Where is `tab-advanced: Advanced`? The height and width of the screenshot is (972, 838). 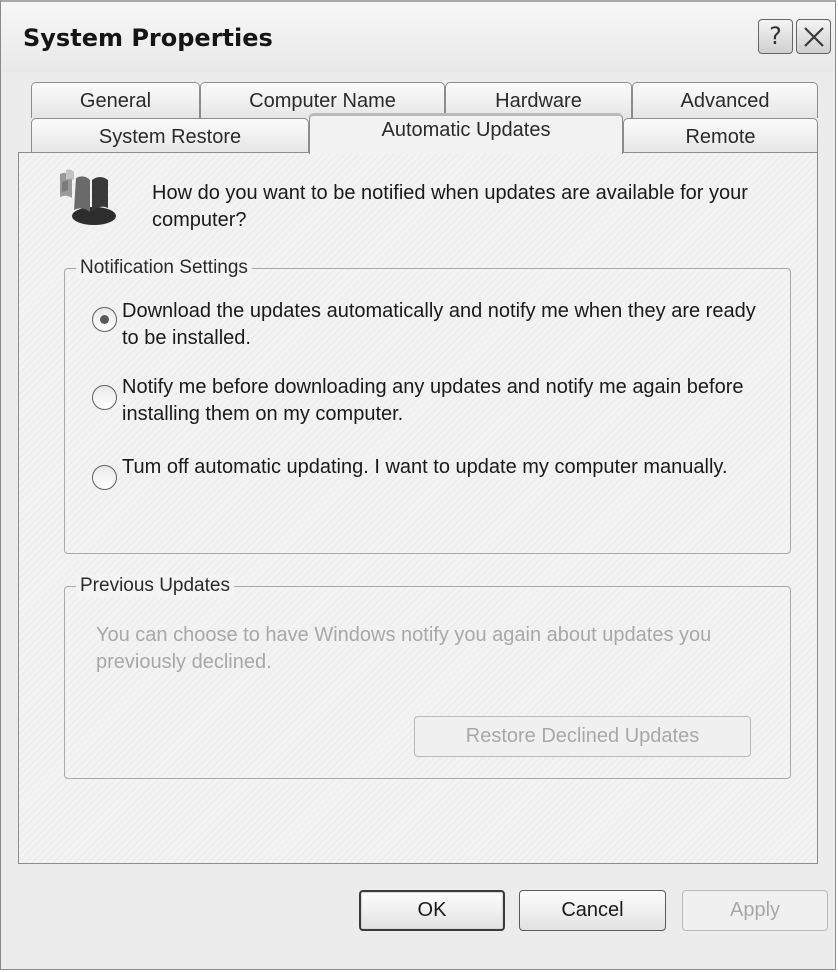
tab-advanced: Advanced is located at coordinates (725, 100).